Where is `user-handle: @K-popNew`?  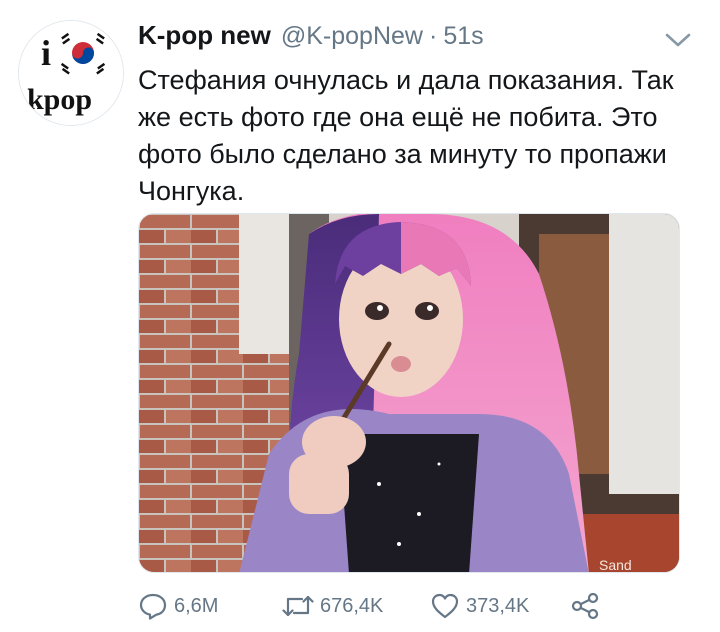
user-handle: @K-popNew is located at coordinates (352, 36).